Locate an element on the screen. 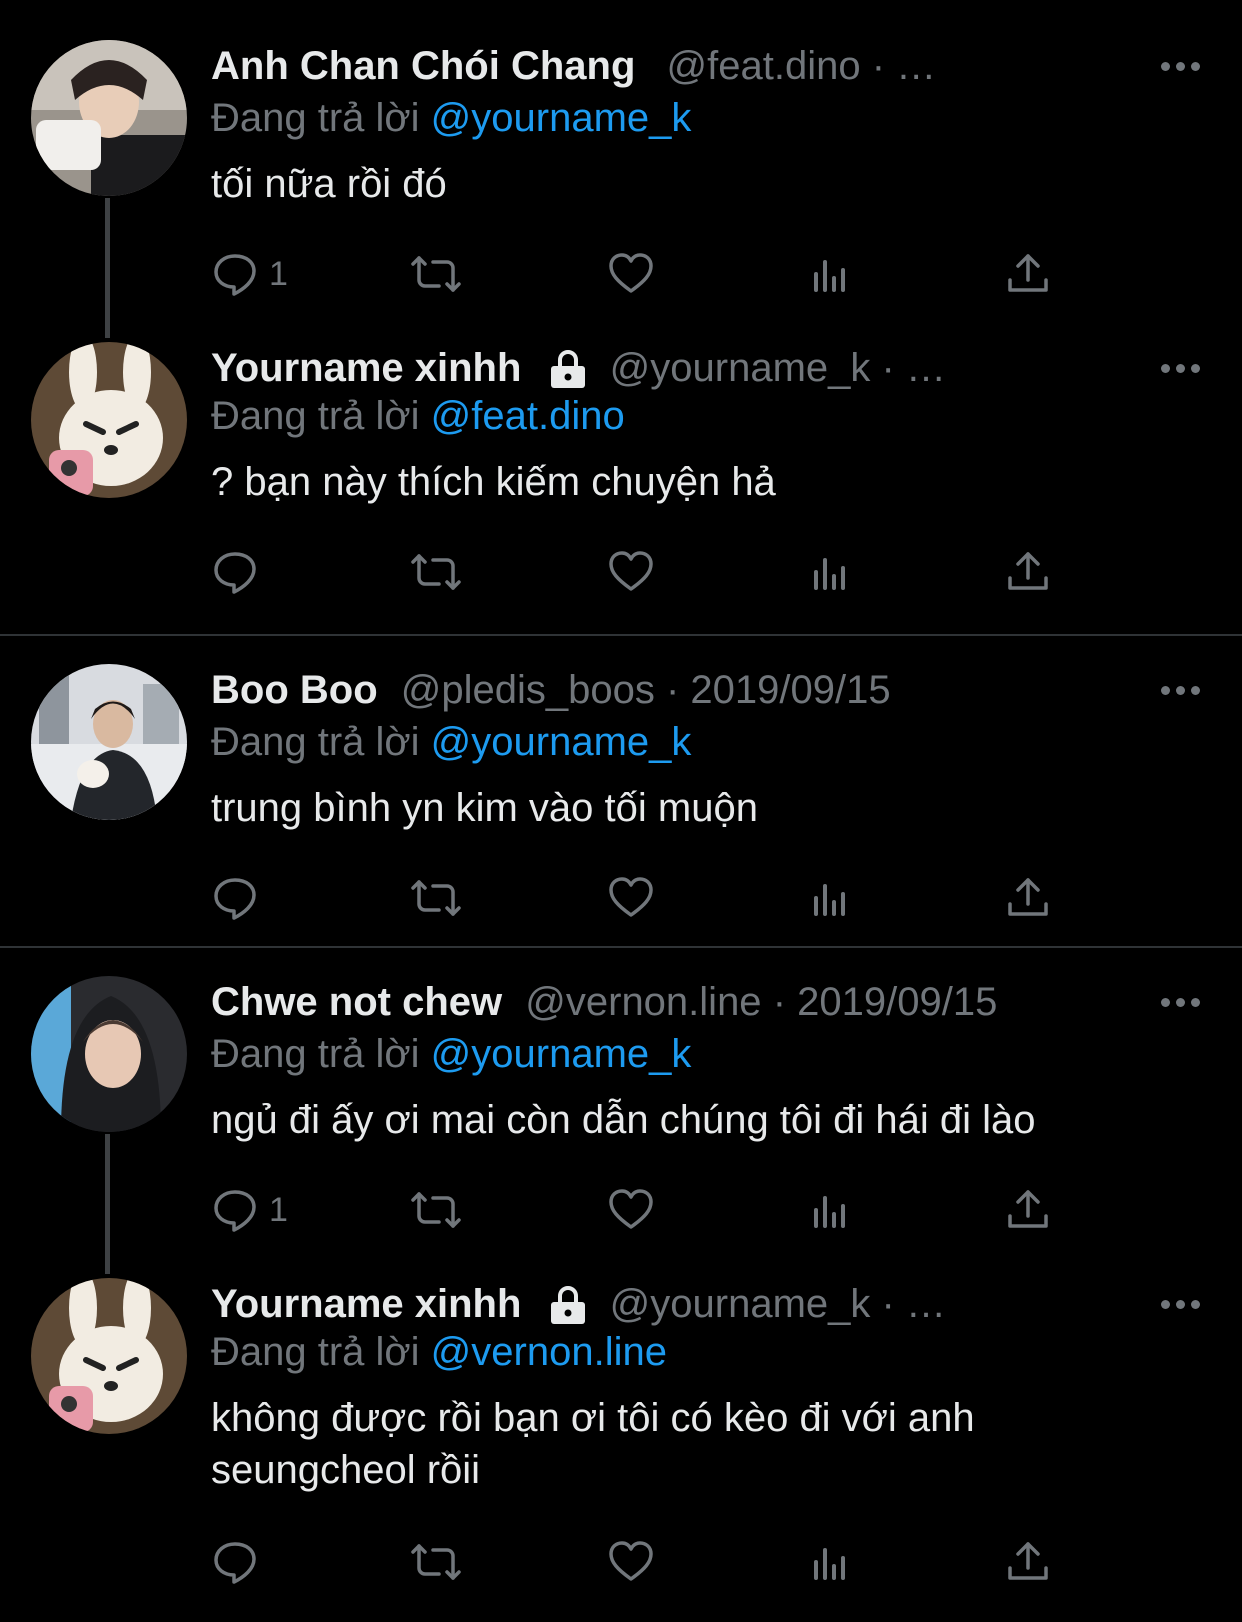  tweet-text: trung bình yn kim vào tối muộn is located at coordinates (484, 808).